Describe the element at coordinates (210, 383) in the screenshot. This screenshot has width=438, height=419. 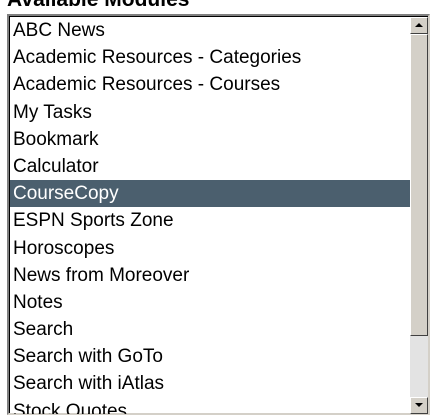
I see `list-item-search-with-iatlas: Search with iAtlas` at that location.